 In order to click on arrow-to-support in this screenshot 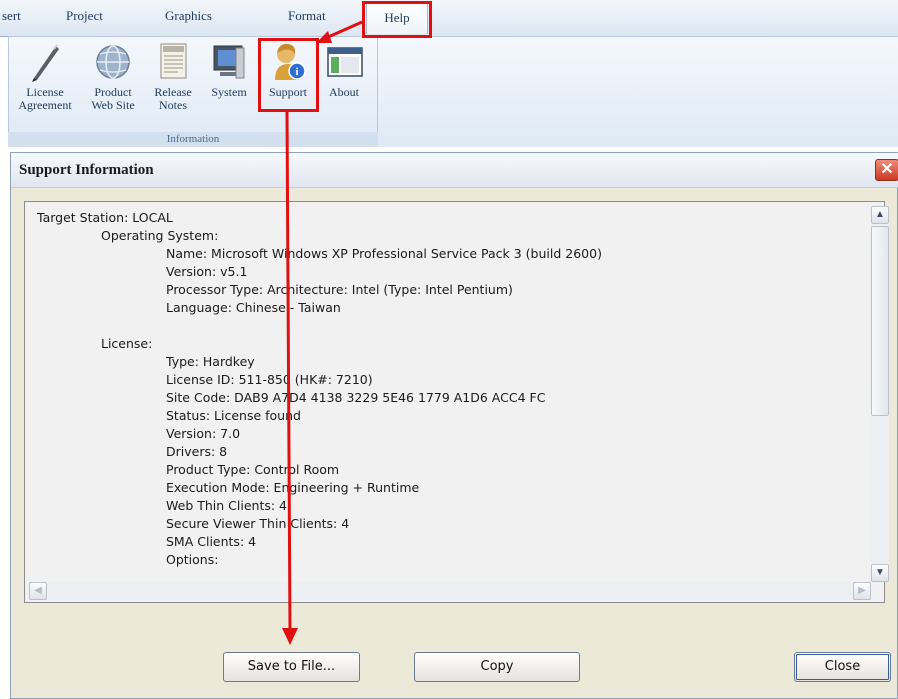, I will do `click(344, 30)`.